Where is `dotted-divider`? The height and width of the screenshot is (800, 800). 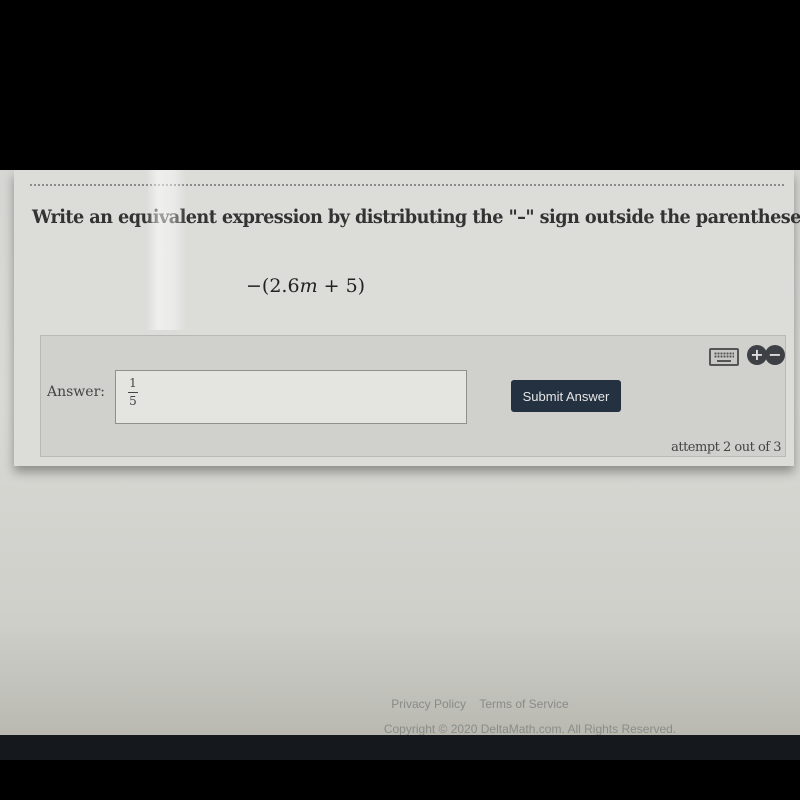 dotted-divider is located at coordinates (407, 185).